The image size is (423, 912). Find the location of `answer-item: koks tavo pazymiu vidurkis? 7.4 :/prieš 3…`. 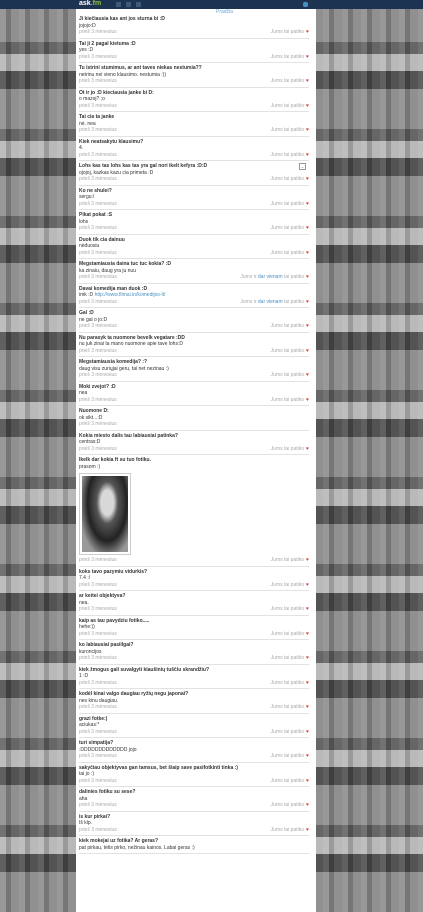

answer-item: koks tavo pazymiu vidurkis? 7.4 :/prieš 3… is located at coordinates (194, 579).